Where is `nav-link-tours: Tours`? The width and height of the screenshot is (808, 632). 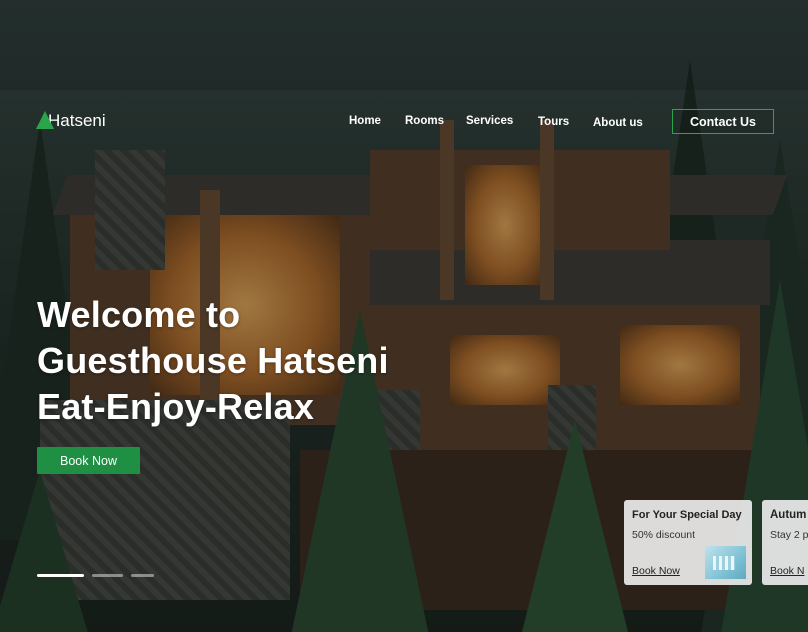 nav-link-tours: Tours is located at coordinates (553, 122).